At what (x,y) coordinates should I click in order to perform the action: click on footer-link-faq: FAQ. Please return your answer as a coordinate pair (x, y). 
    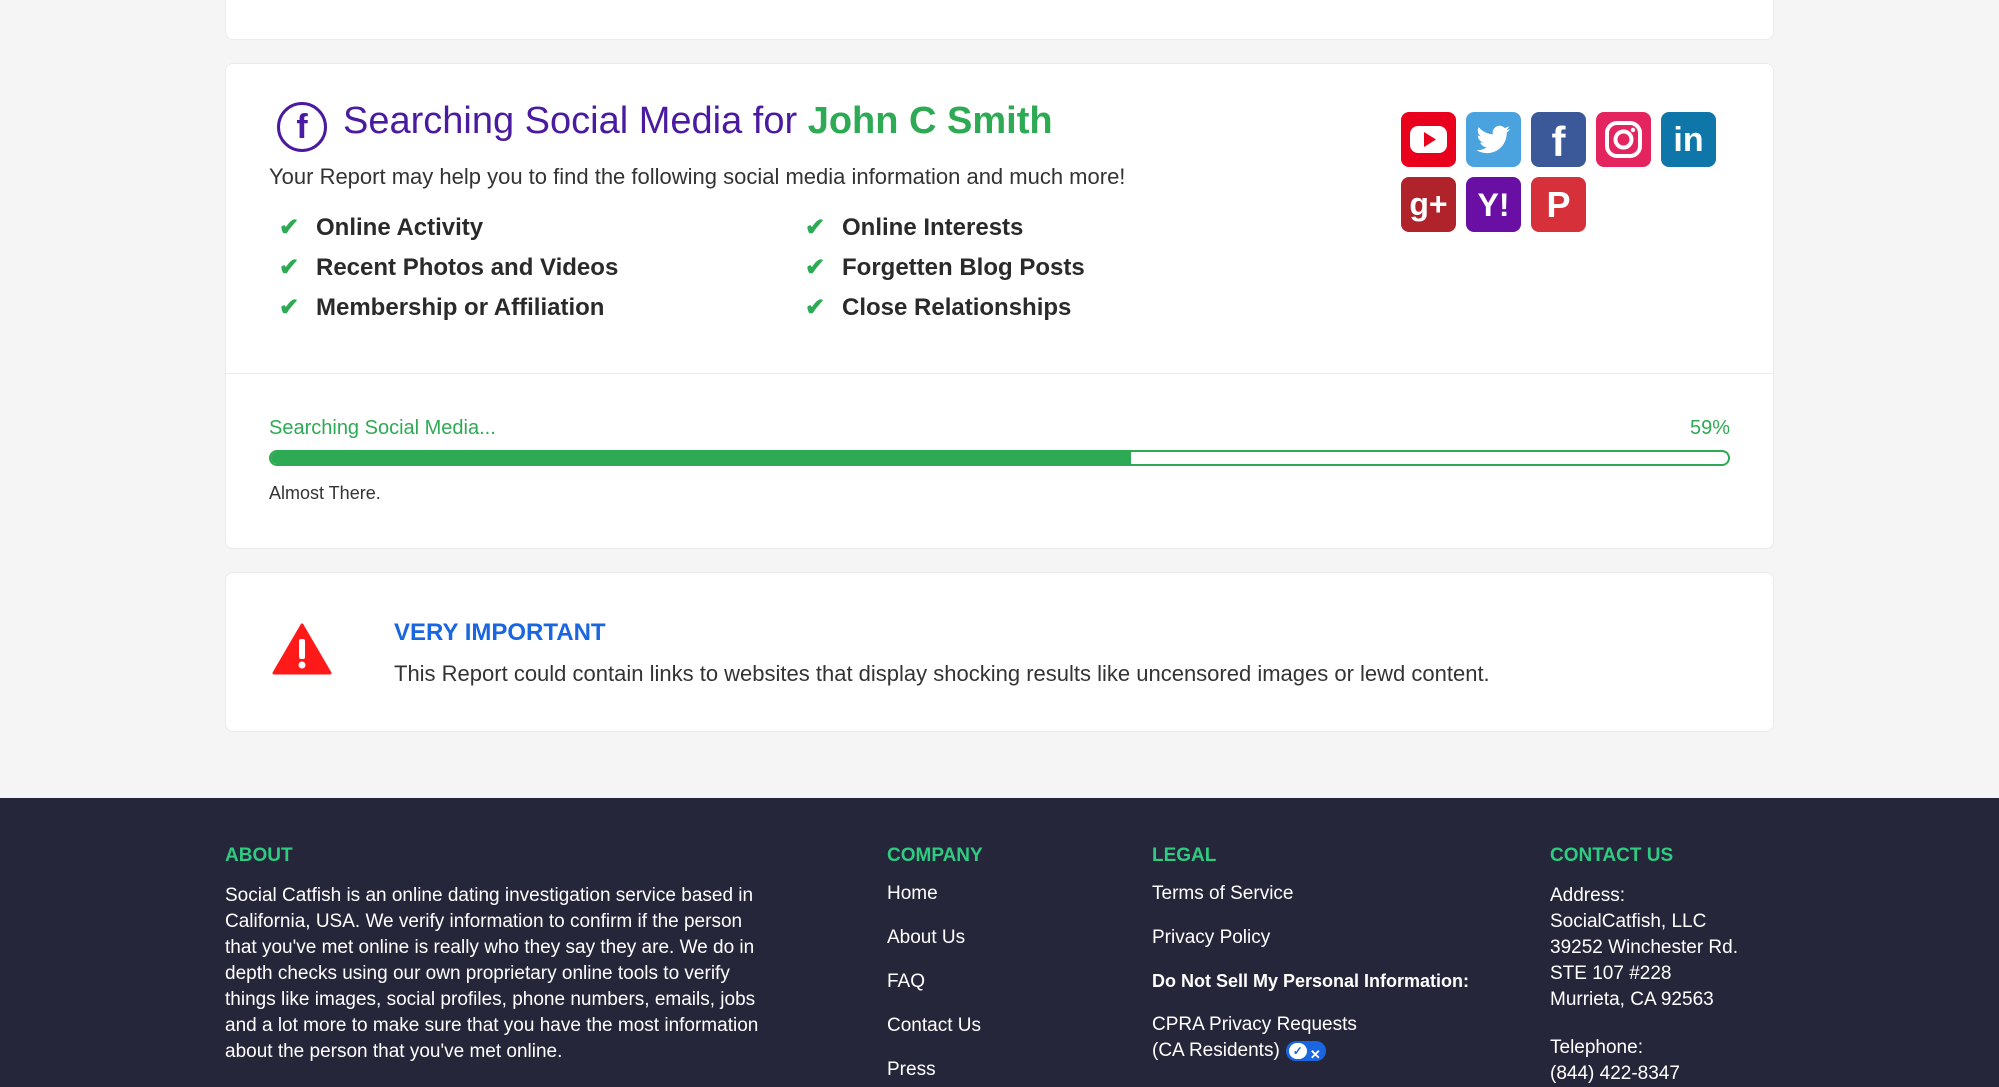
    Looking at the image, I should click on (935, 982).